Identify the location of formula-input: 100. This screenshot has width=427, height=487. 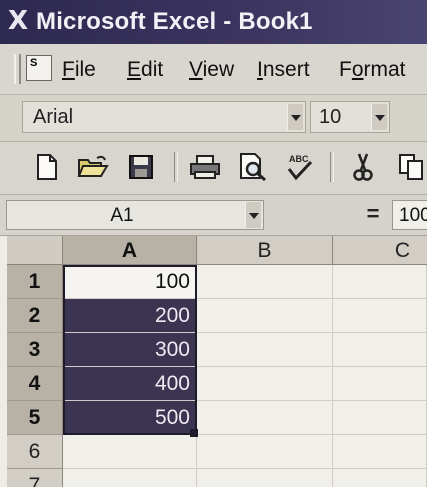
(409, 215).